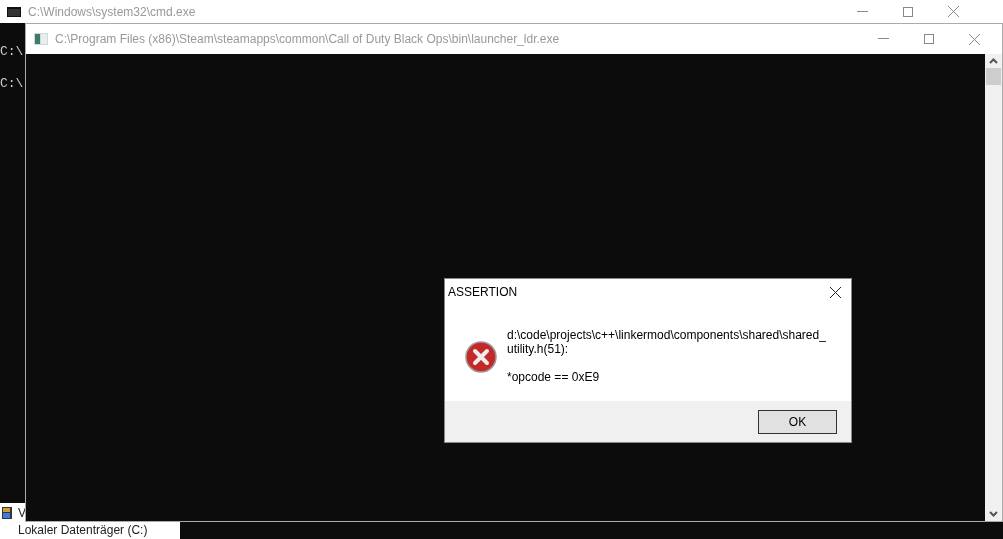 The image size is (1003, 539). I want to click on app-icon, so click(41, 39).